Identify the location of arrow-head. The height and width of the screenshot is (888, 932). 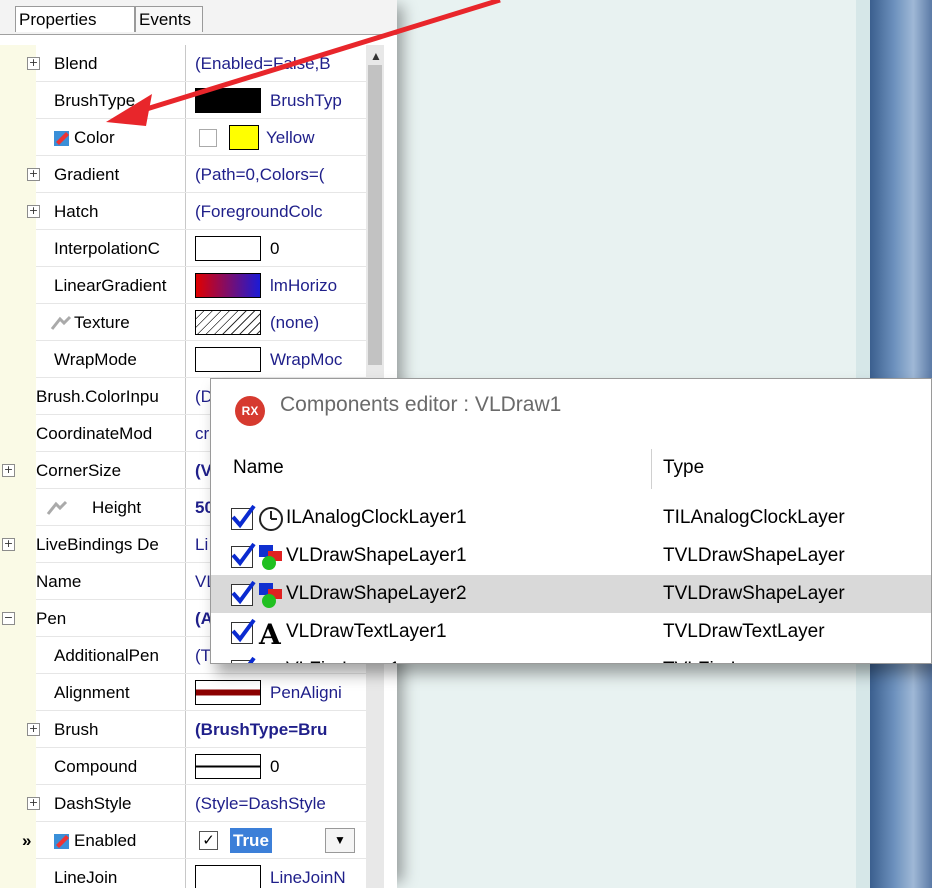
(129, 110).